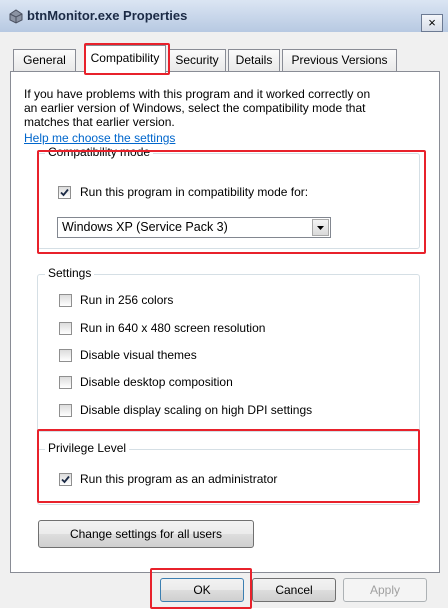  What do you see at coordinates (197, 60) in the screenshot?
I see `tab-security: Security` at bounding box center [197, 60].